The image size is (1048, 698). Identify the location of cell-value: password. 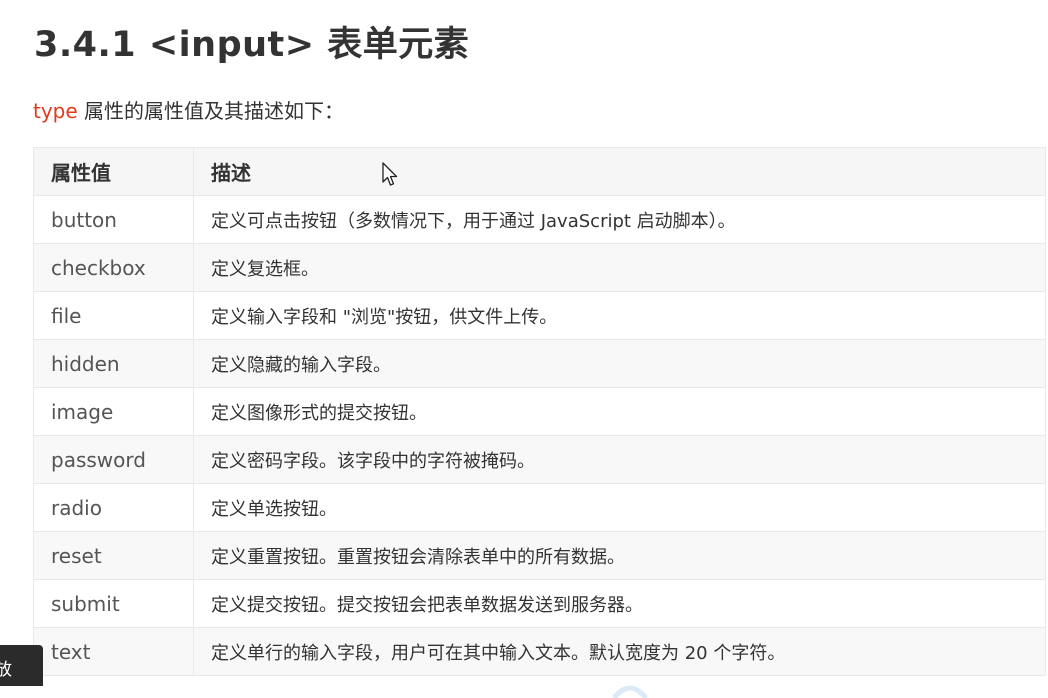
(113, 459).